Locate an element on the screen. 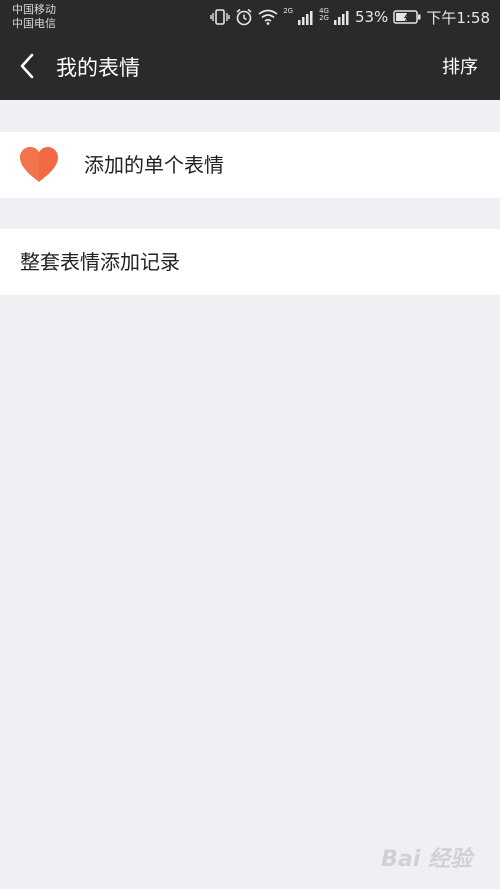 This screenshot has width=500, height=889. sort-button: 排序 is located at coordinates (460, 68).